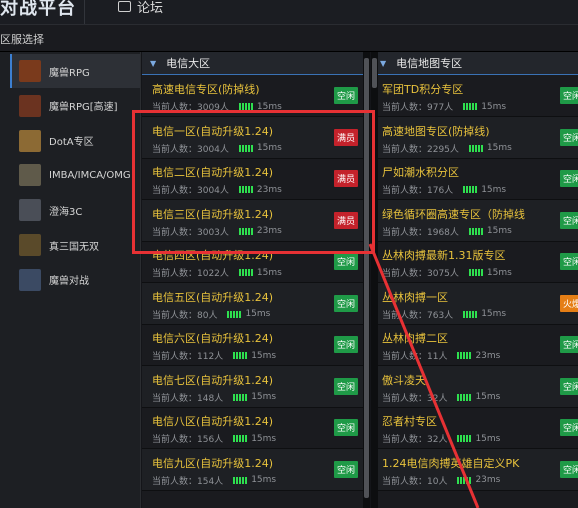  I want to click on annotation-arrow, so click(424, 375).